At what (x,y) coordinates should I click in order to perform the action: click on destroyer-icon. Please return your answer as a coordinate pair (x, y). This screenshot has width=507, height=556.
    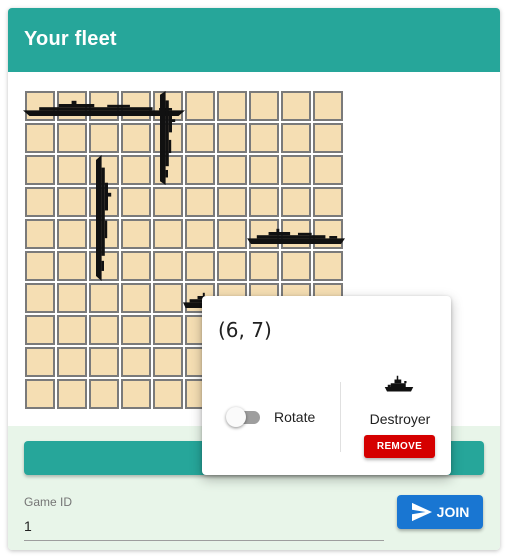
    Looking at the image, I should click on (399, 384).